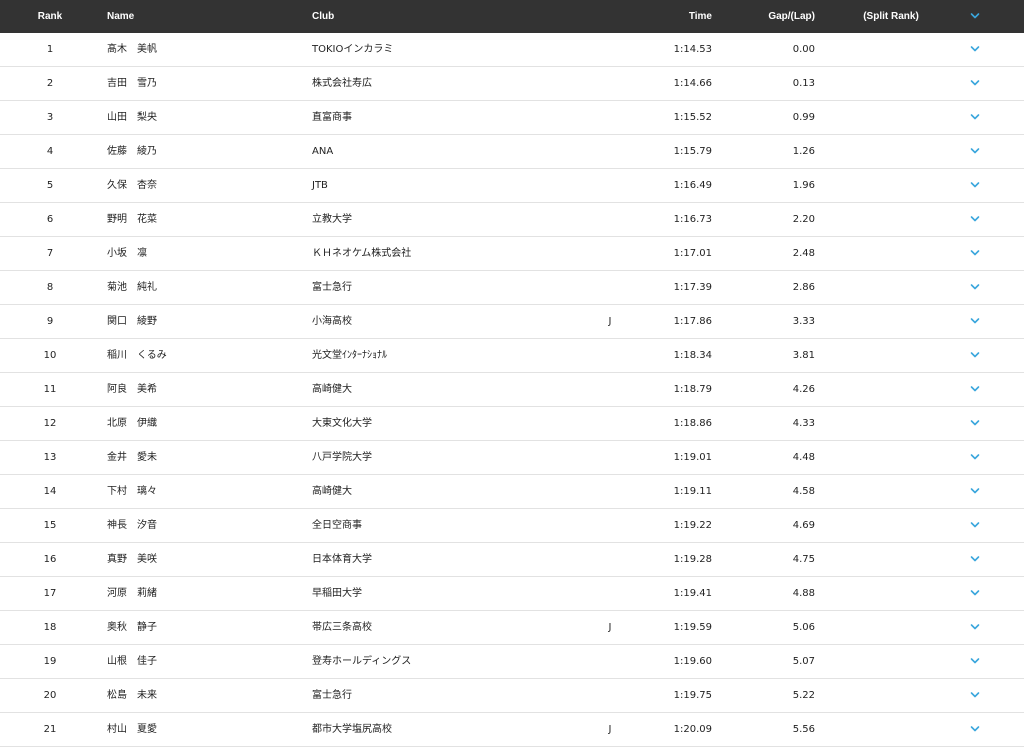  What do you see at coordinates (512, 560) in the screenshot?
I see `table-row: 16 真野 美咲 日本体育大学 1:19.28 4.75` at bounding box center [512, 560].